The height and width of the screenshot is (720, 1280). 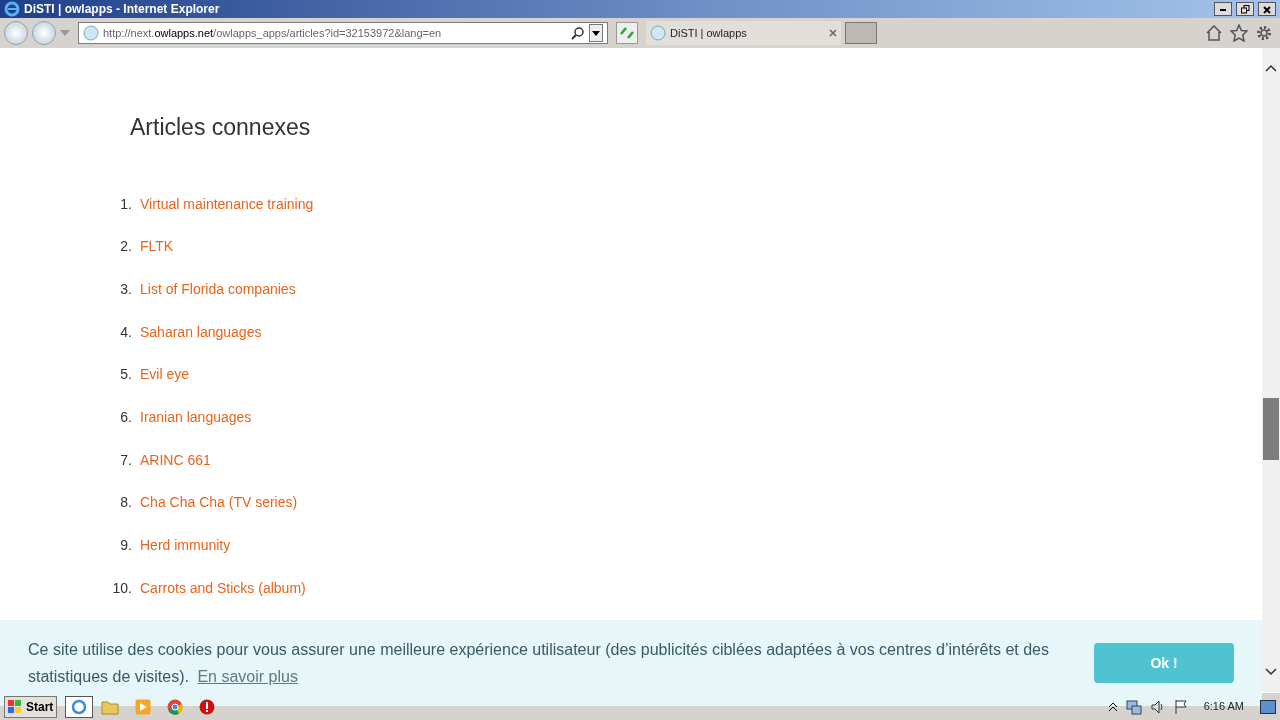 What do you see at coordinates (1268, 706) in the screenshot?
I see `show-desktop-icon` at bounding box center [1268, 706].